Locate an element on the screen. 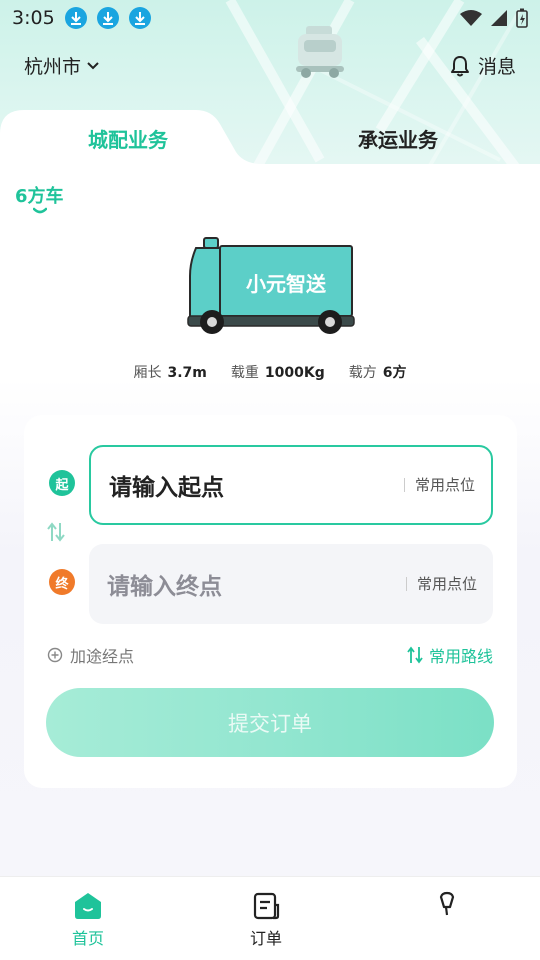 This screenshot has width=540, height=960. message-button: 消息 is located at coordinates (483, 65).